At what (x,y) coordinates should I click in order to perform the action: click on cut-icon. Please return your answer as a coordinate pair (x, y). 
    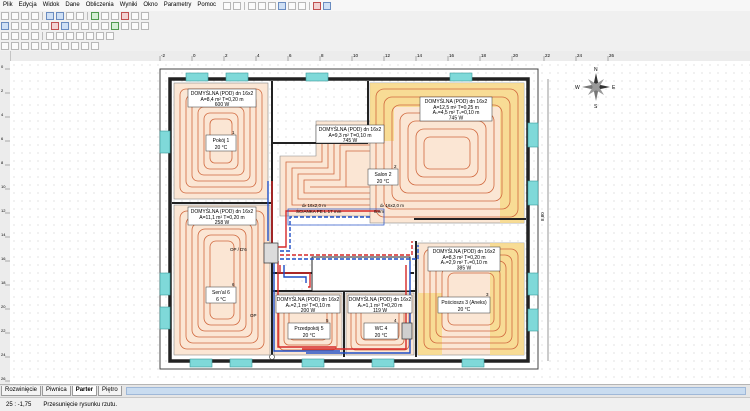
    Looking at the image, I should click on (252, 5).